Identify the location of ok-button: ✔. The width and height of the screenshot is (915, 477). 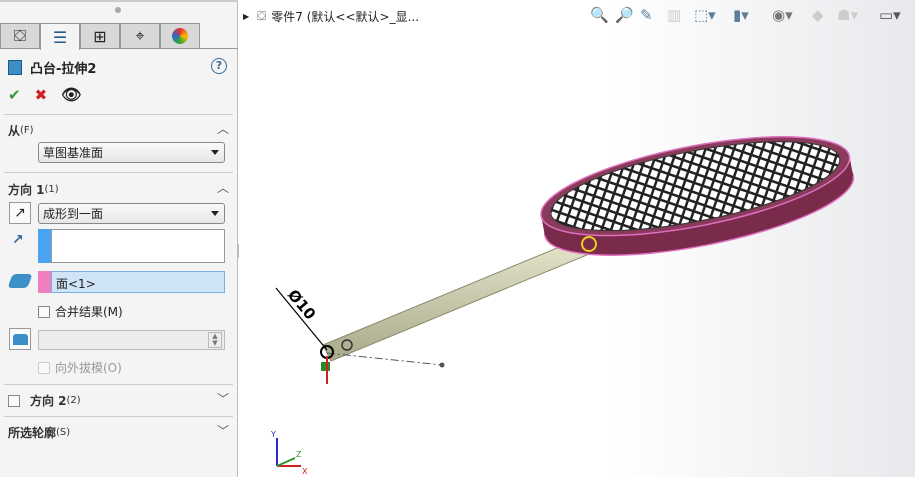
(14, 95).